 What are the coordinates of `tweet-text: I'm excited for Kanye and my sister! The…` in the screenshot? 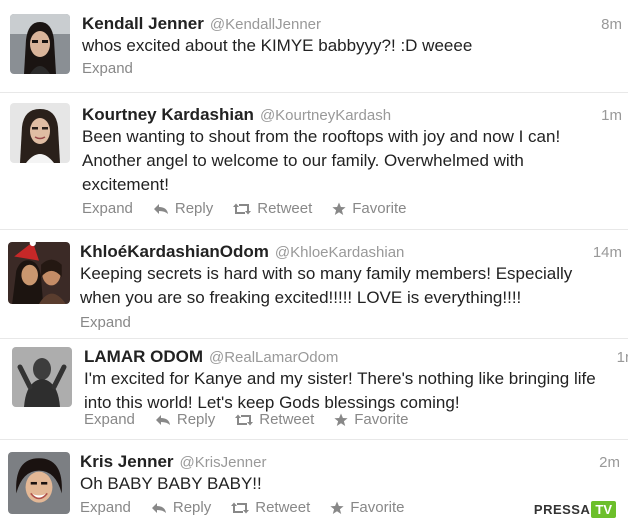 It's located at (340, 390).